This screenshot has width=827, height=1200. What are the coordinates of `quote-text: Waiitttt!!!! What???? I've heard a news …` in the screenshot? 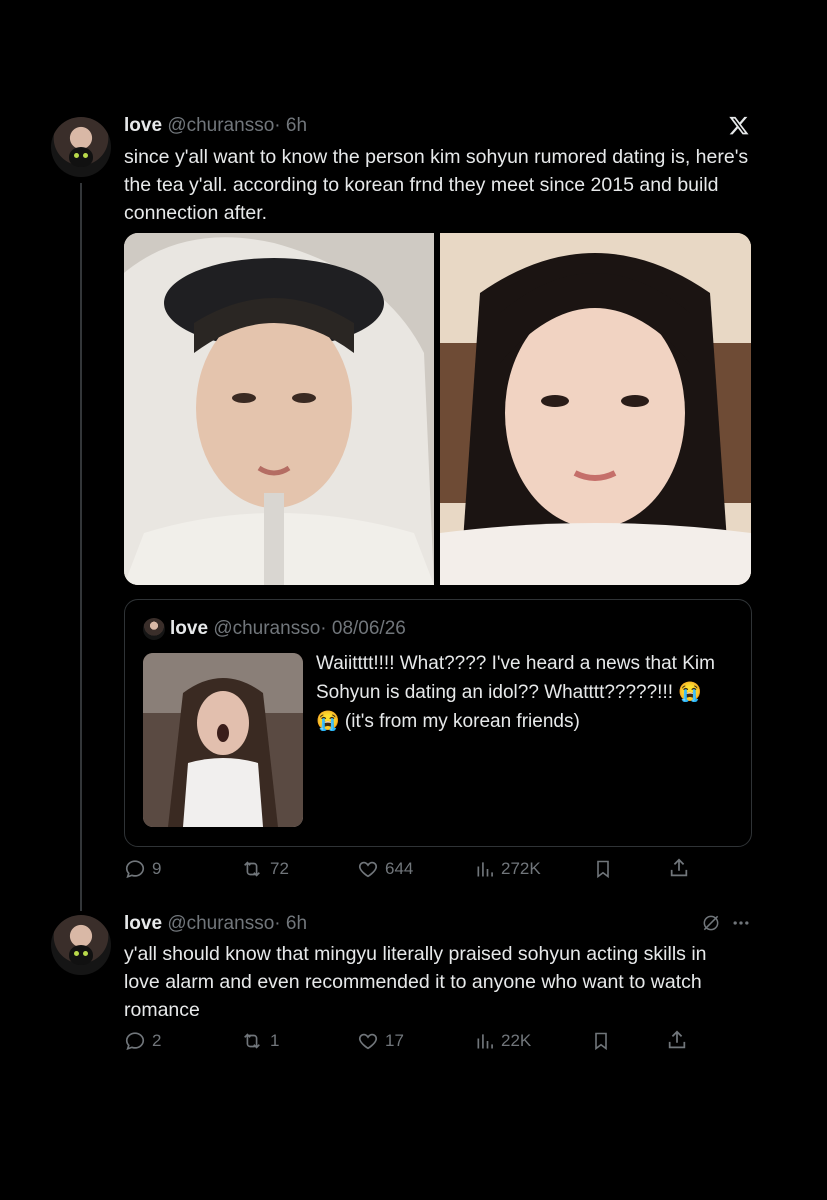 It's located at (515, 692).